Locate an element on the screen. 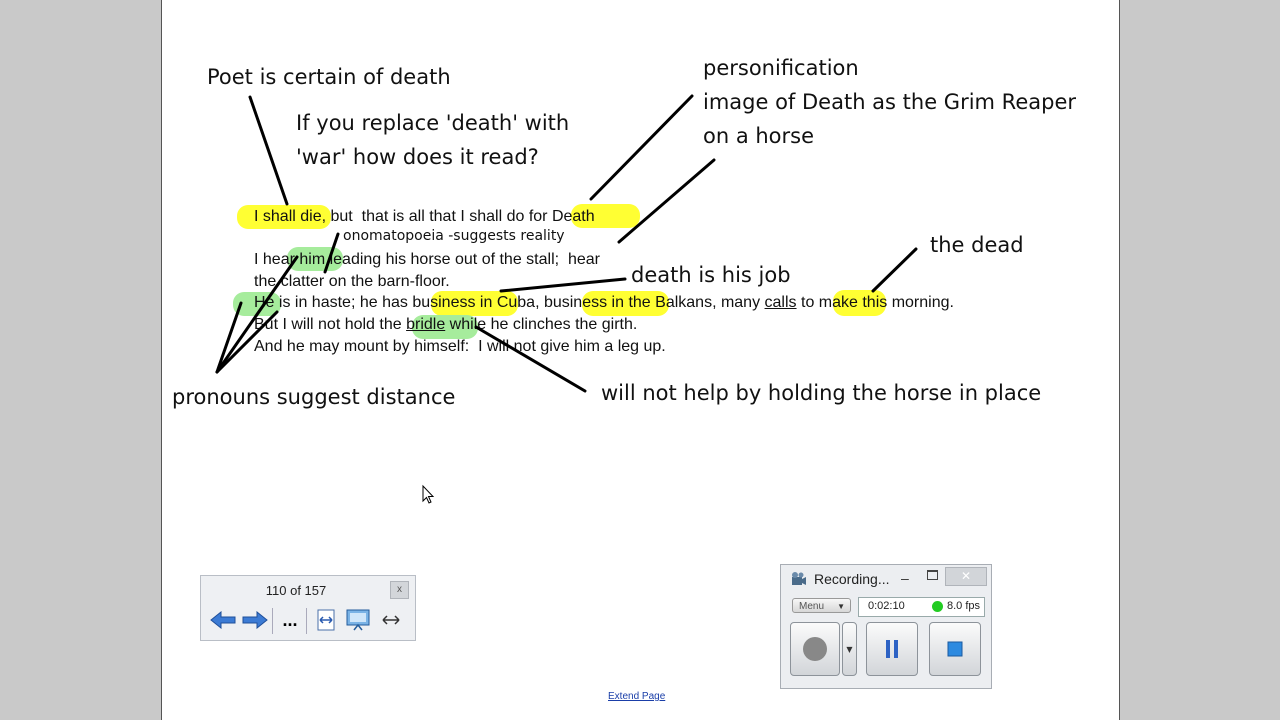  annotation-grim-reaper-line1: image of Death as the Grim Reaper is located at coordinates (889, 102).